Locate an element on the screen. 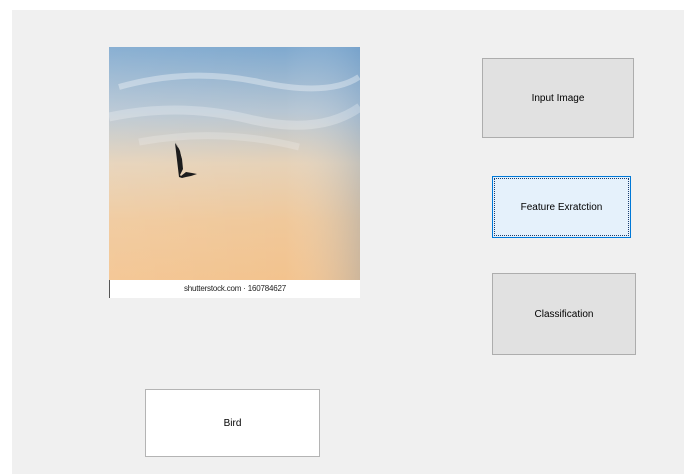  result-textbox: Bird is located at coordinates (232, 423).